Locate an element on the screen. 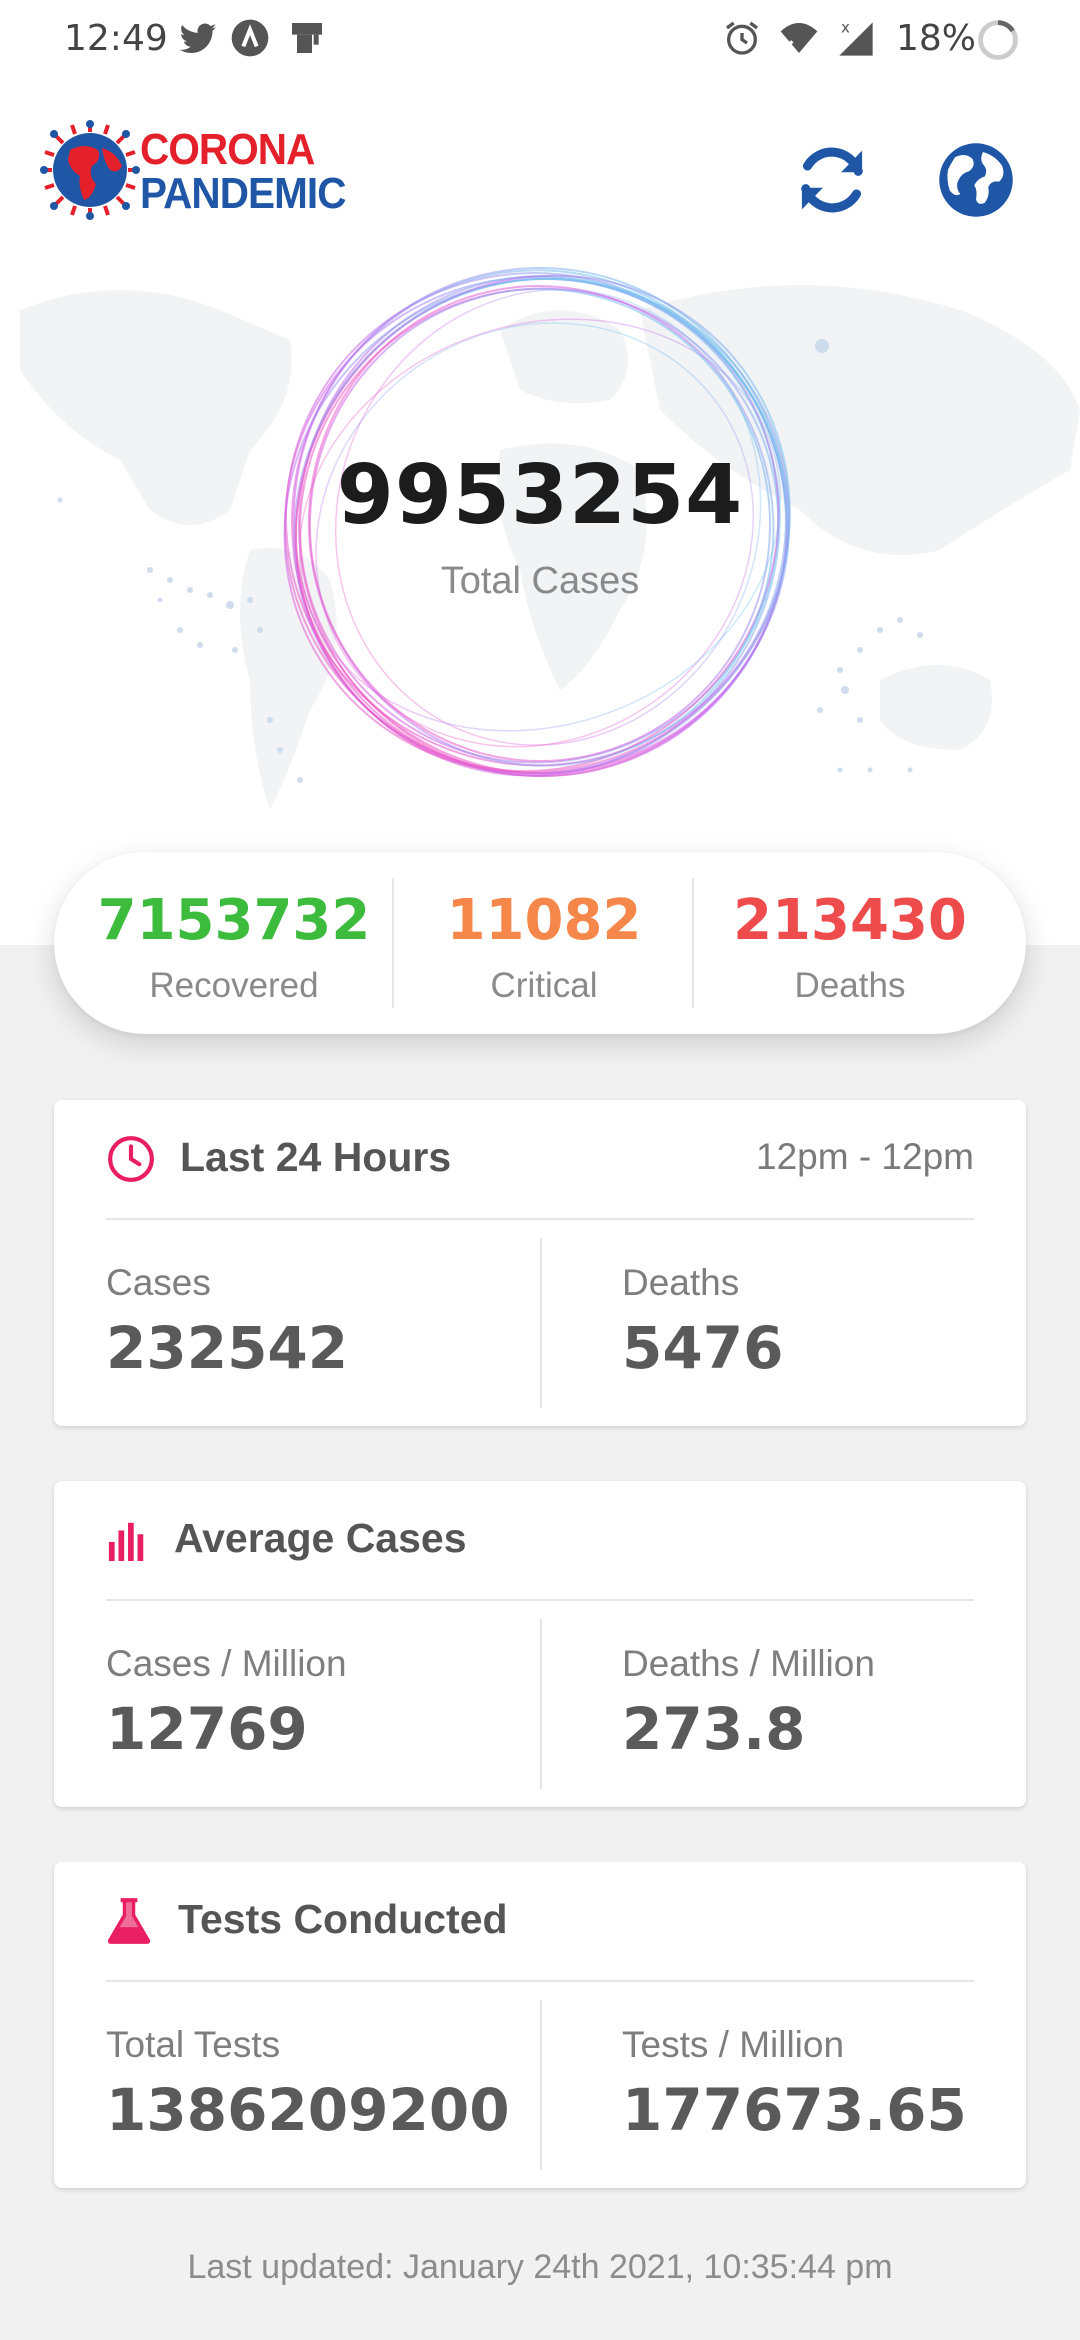 The height and width of the screenshot is (2340, 1080). critical-value: 11082 is located at coordinates (544, 920).